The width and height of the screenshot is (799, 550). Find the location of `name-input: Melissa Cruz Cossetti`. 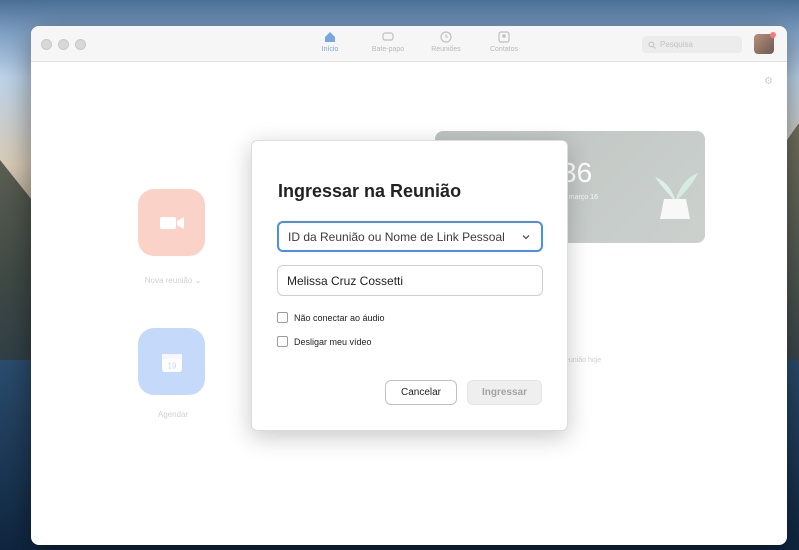

name-input: Melissa Cruz Cossetti is located at coordinates (410, 280).